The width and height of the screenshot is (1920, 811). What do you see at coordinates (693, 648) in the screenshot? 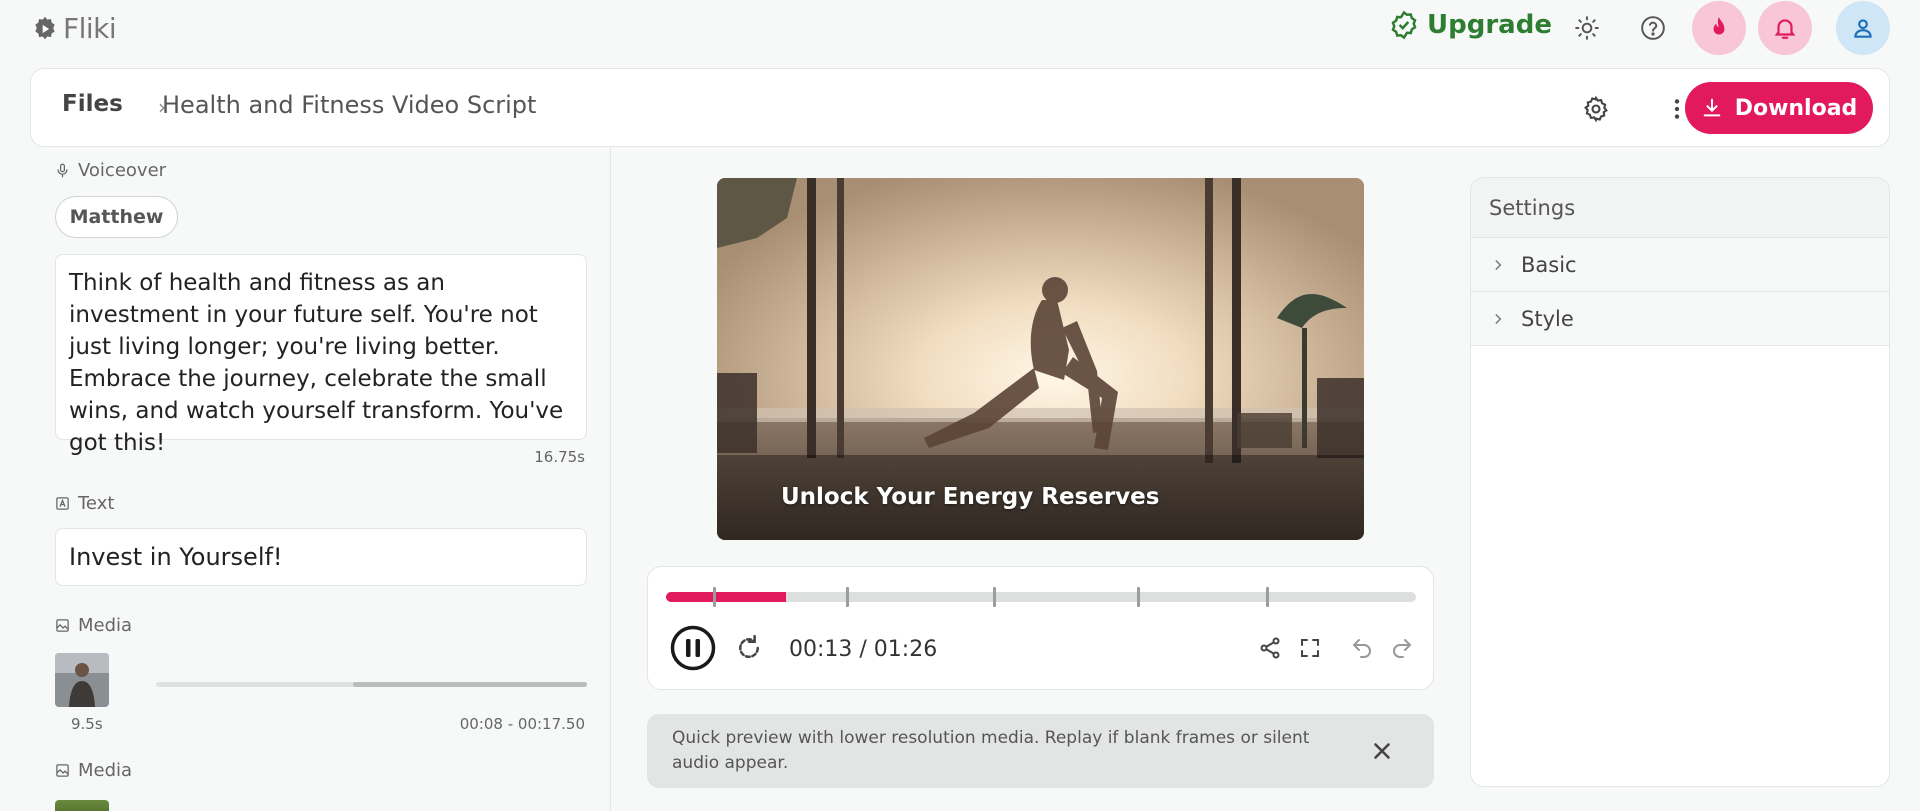
I see `pause-button` at bounding box center [693, 648].